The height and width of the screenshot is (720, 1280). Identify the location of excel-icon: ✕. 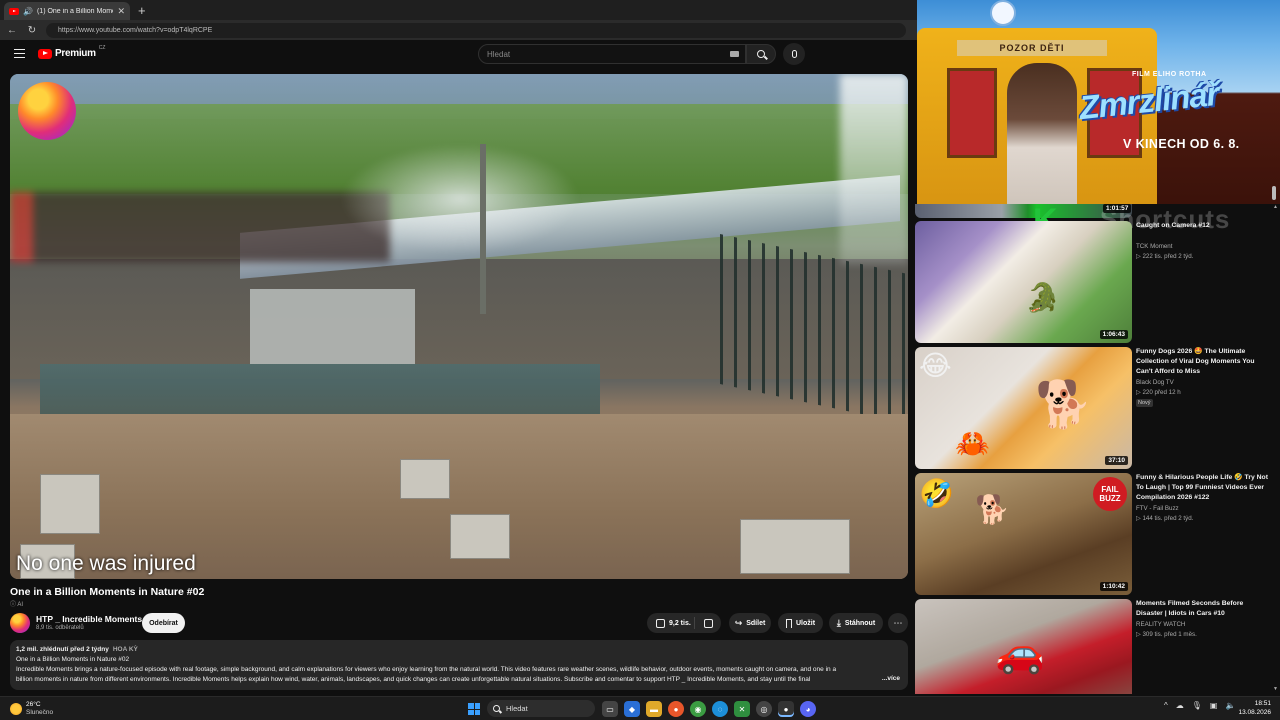
(742, 709).